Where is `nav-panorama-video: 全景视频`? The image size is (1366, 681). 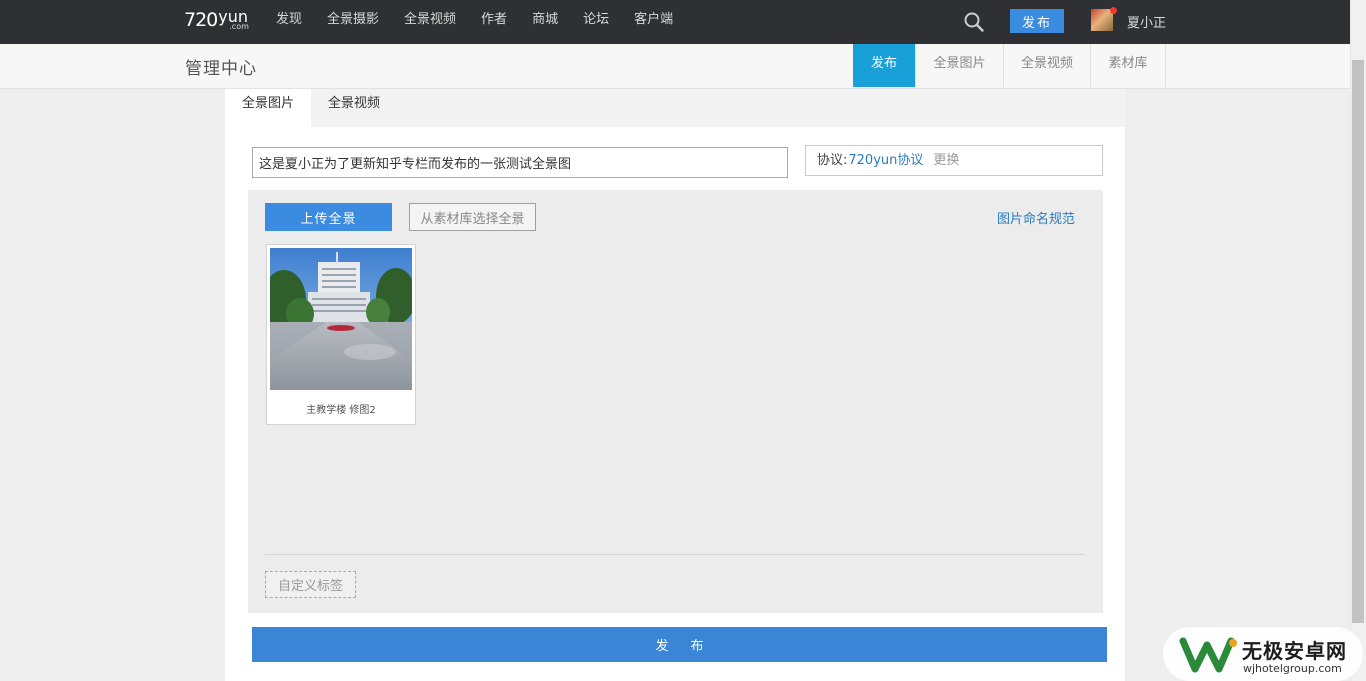 nav-panorama-video: 全景视频 is located at coordinates (430, 22).